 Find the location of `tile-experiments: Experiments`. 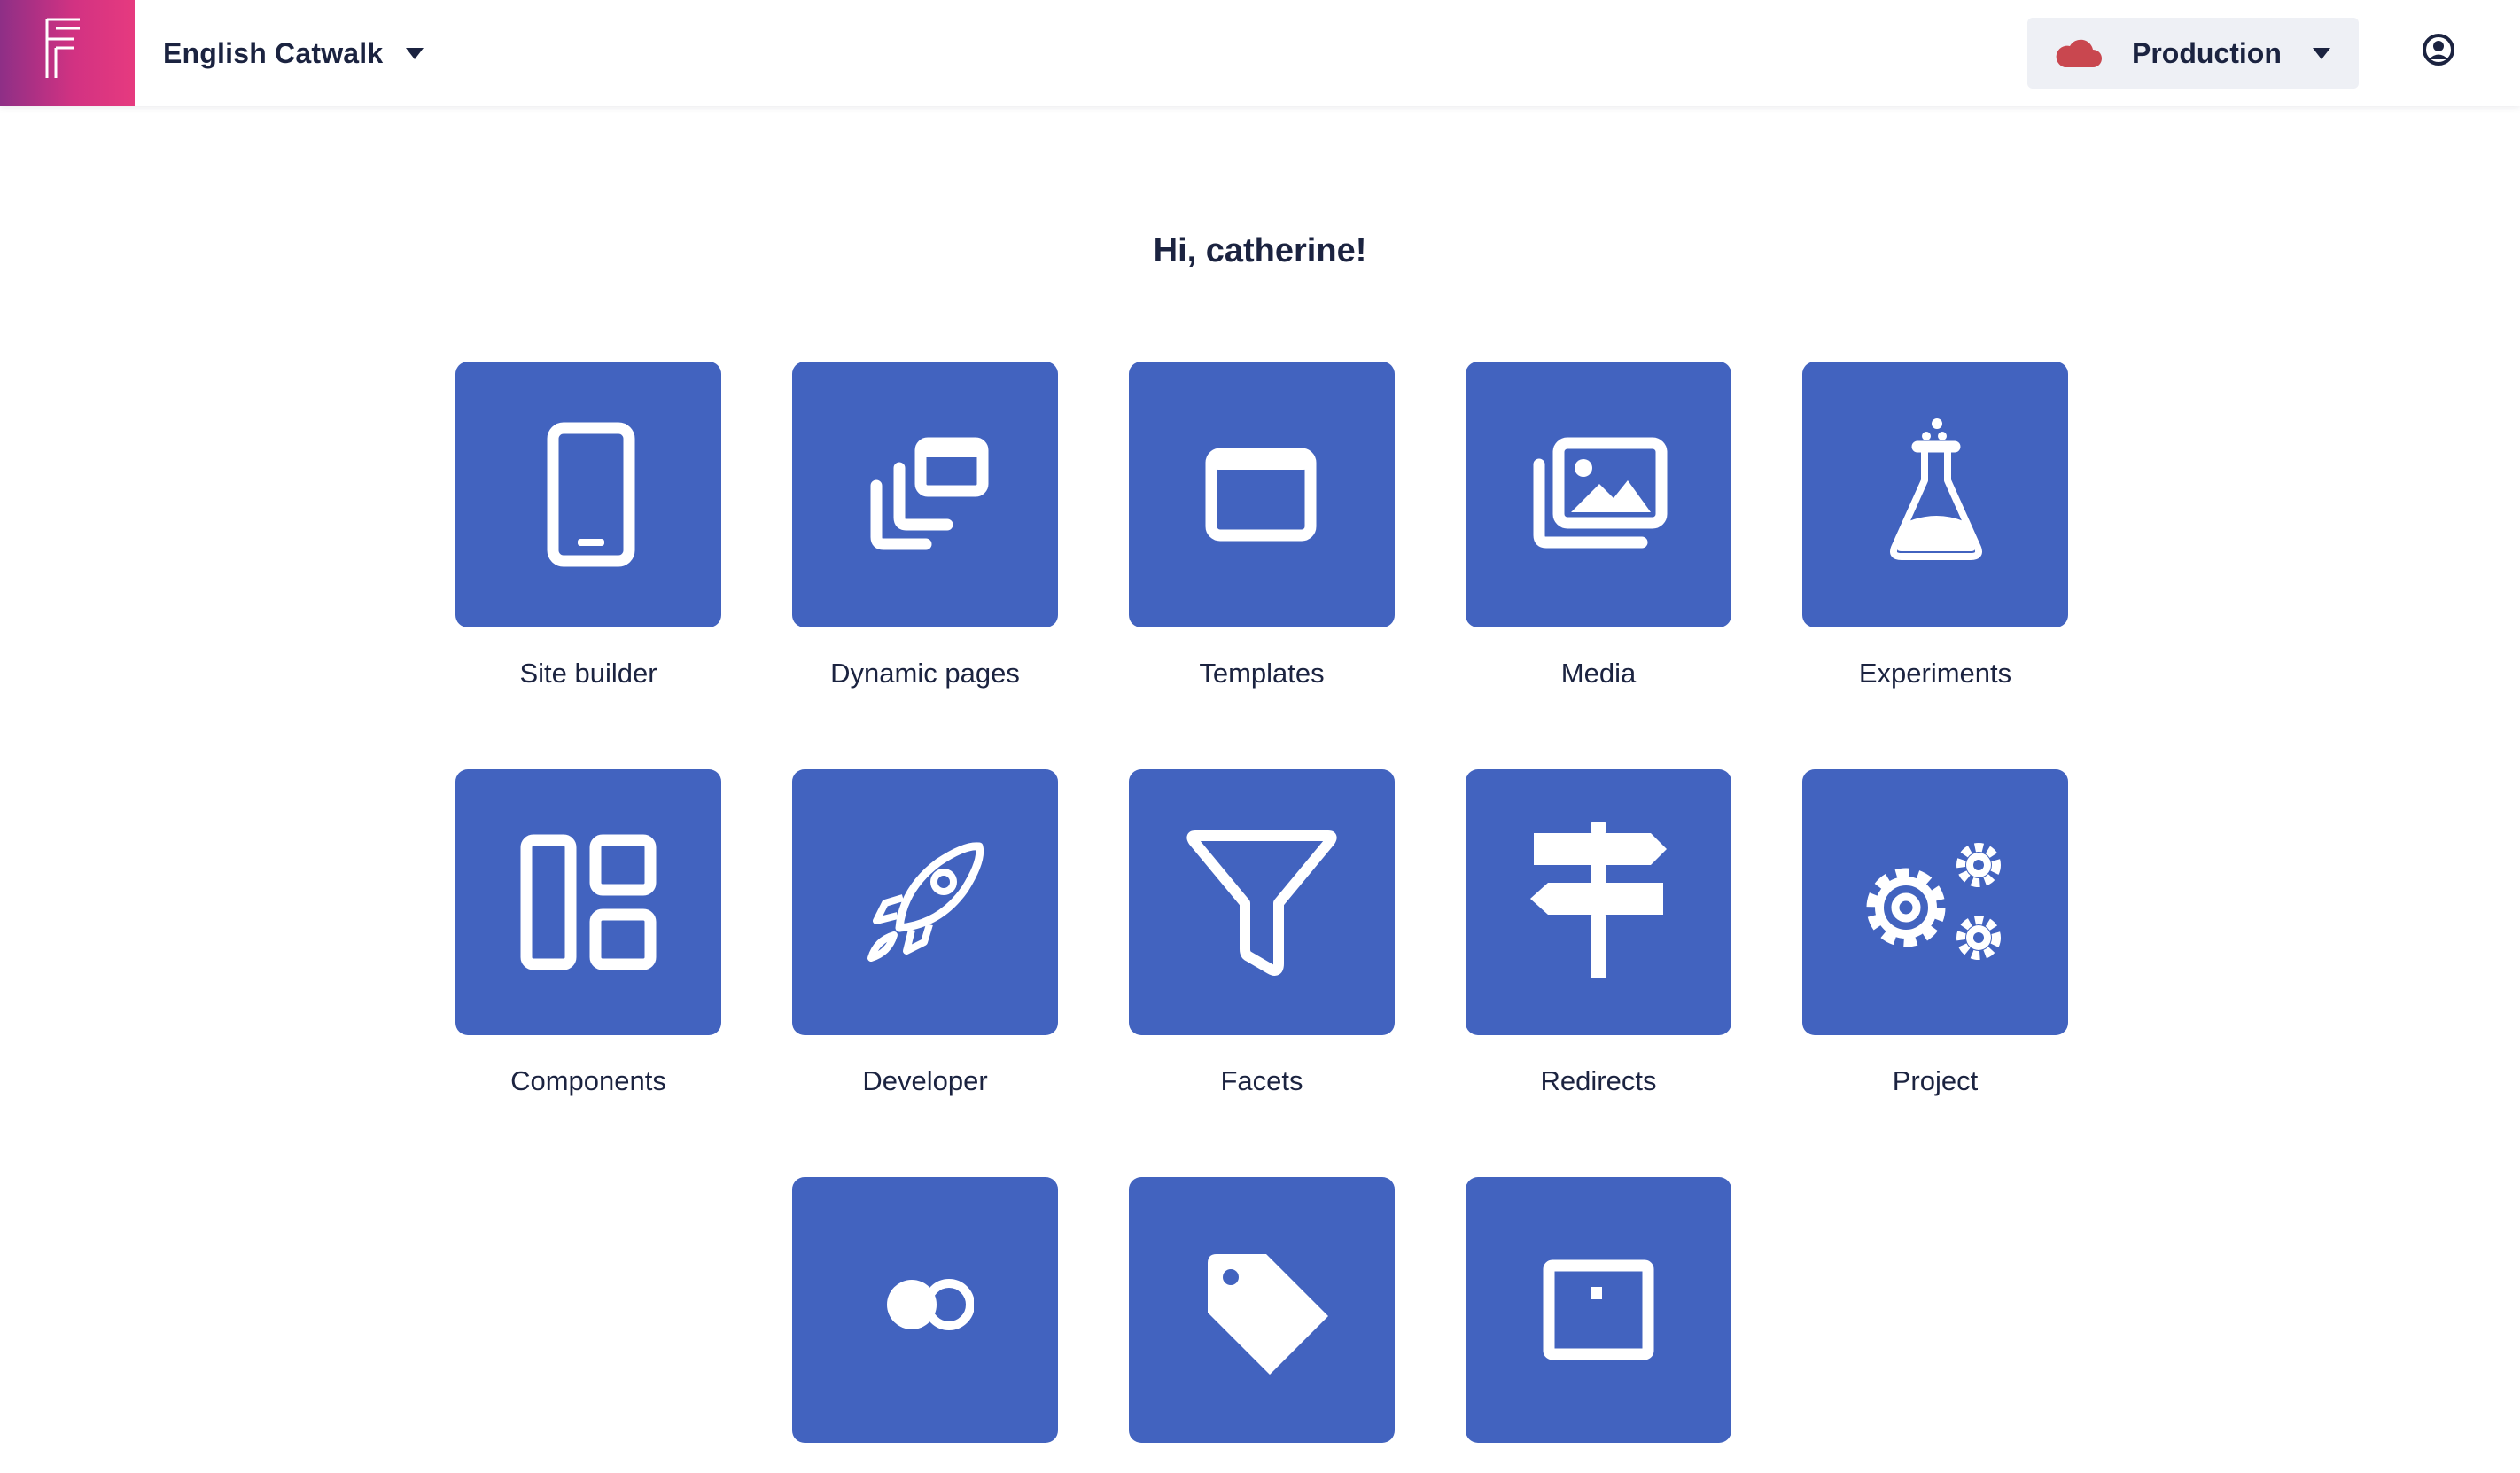

tile-experiments: Experiments is located at coordinates (1935, 526).